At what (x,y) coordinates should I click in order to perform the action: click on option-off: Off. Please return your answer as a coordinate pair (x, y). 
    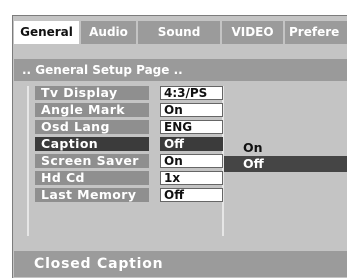
    Looking at the image, I should click on (285, 164).